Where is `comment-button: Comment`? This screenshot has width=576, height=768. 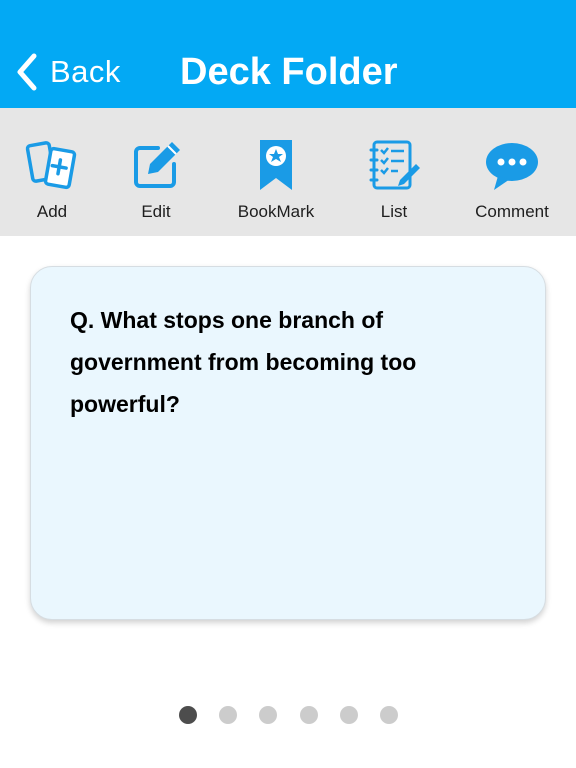
comment-button: Comment is located at coordinates (512, 172).